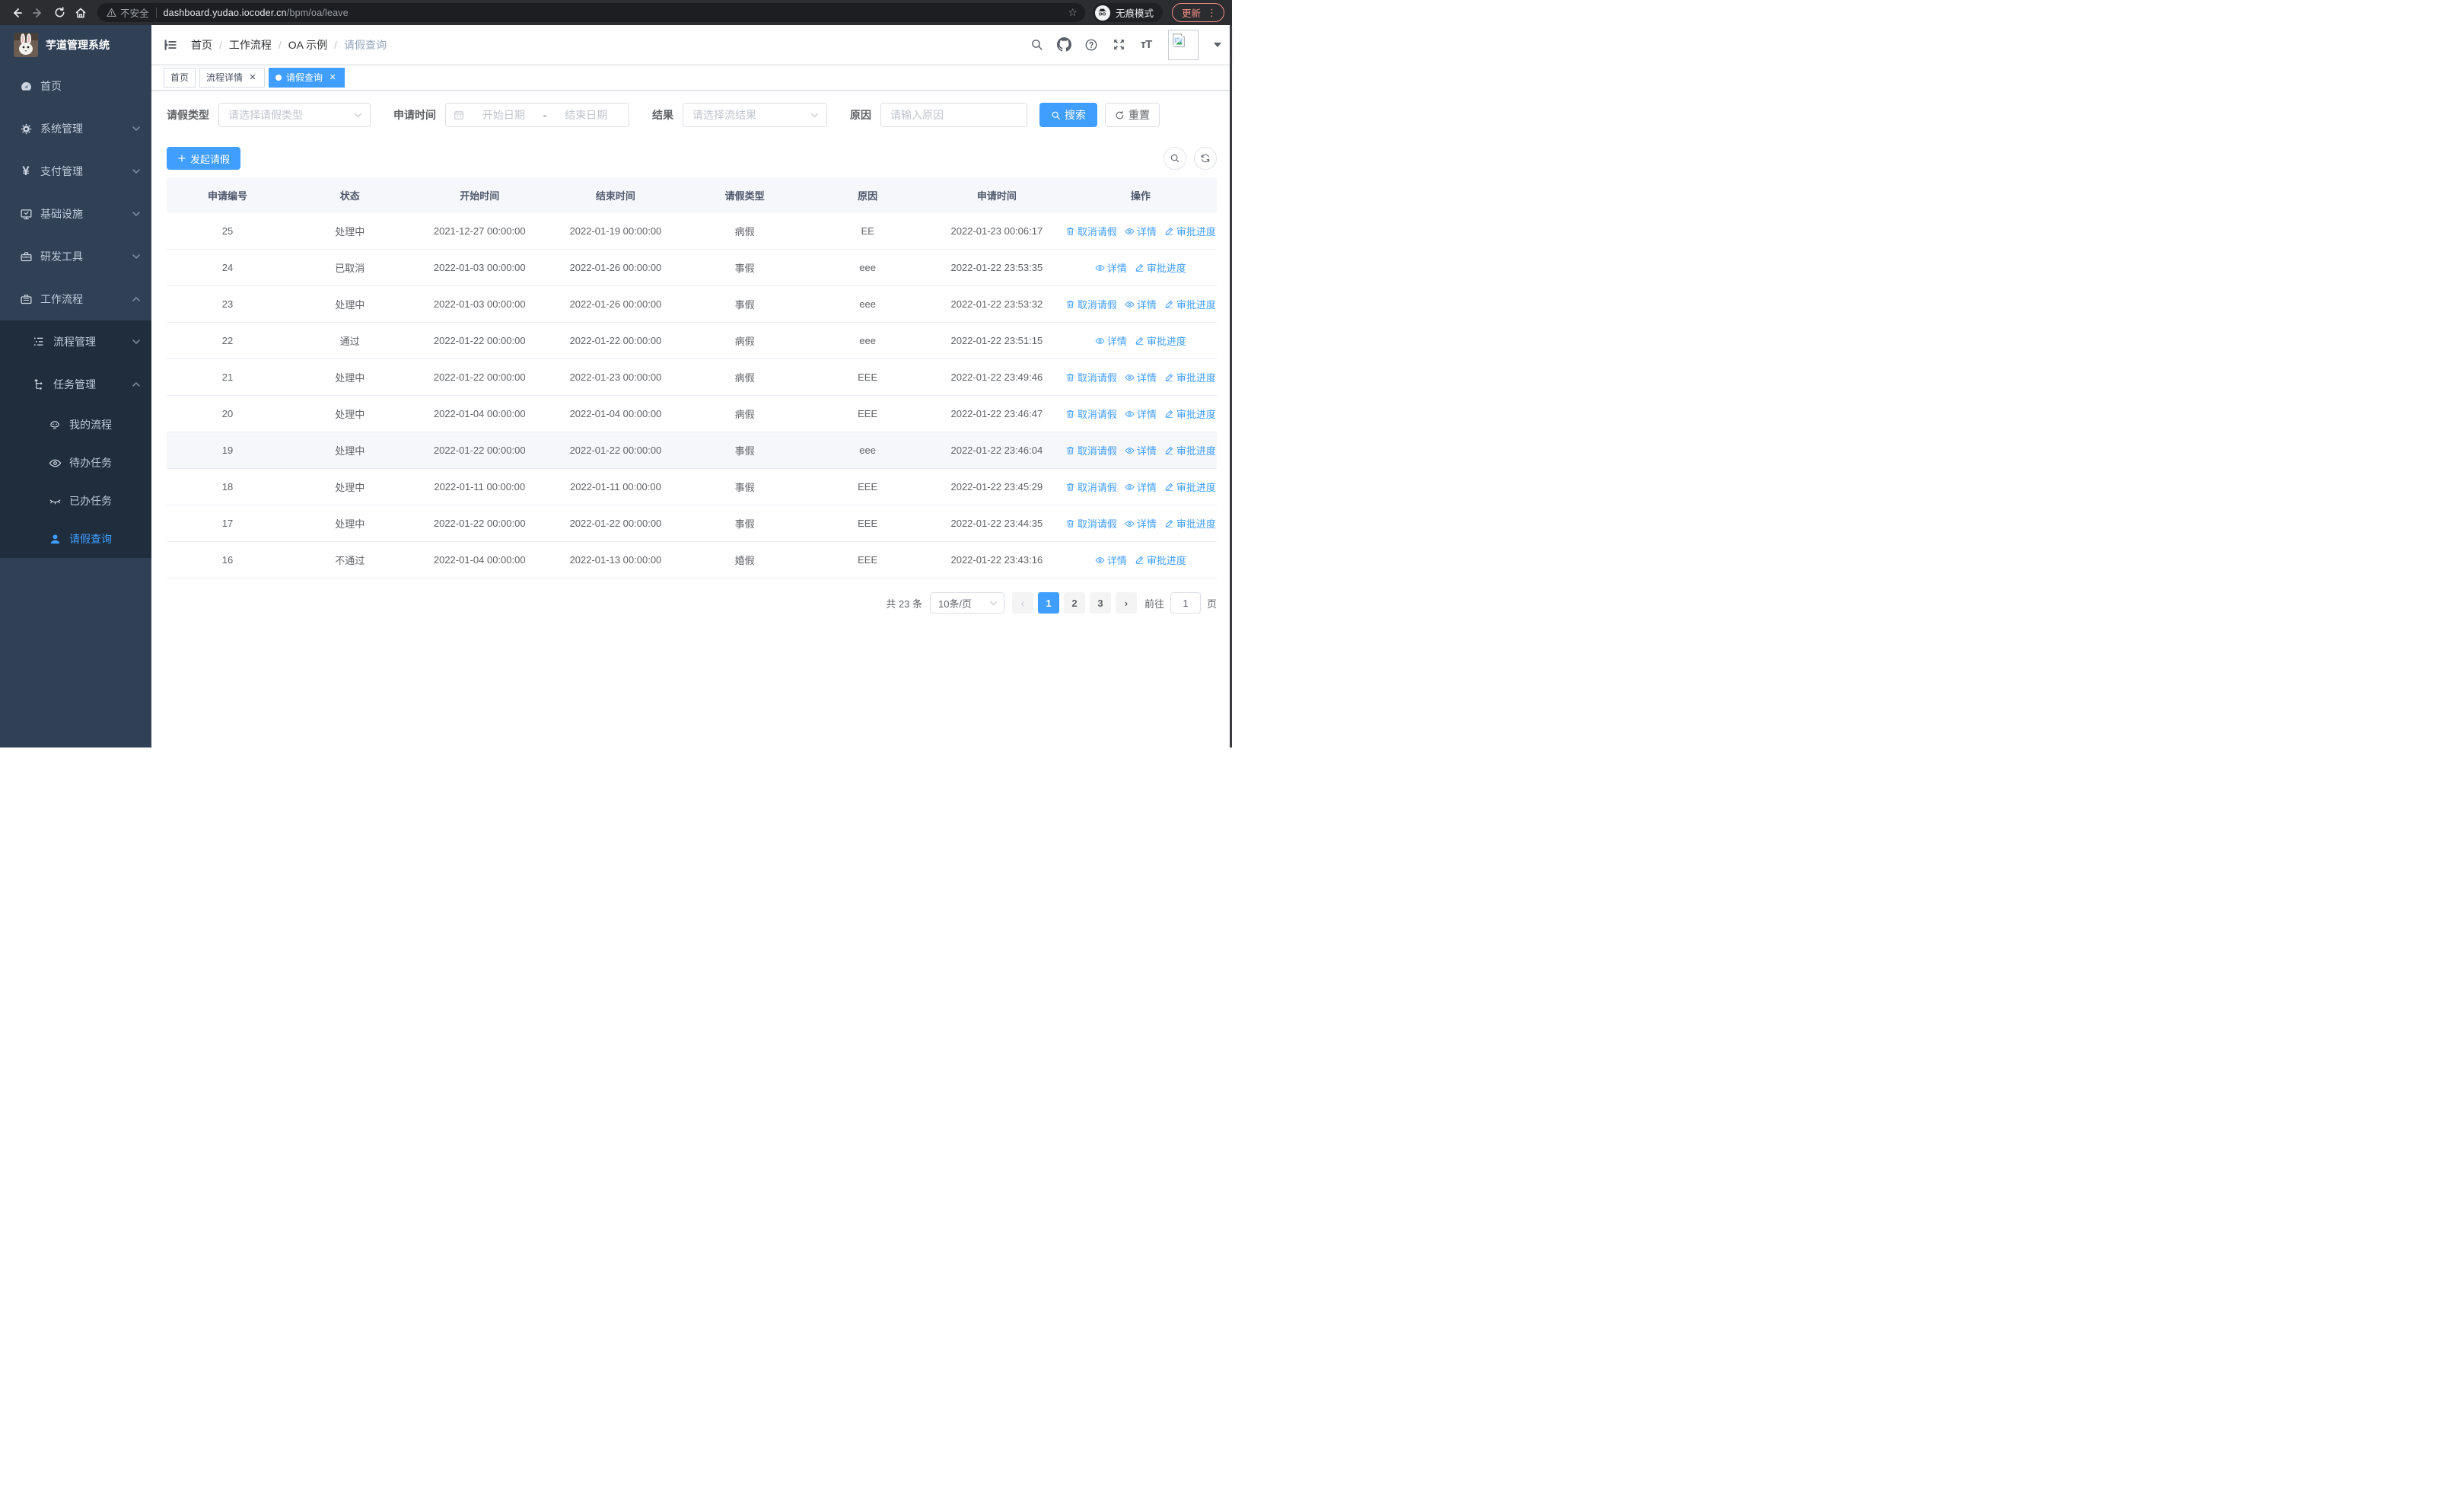  Describe the element at coordinates (75, 463) in the screenshot. I see `sidebar-item-todo-tasks: 待办任务` at that location.